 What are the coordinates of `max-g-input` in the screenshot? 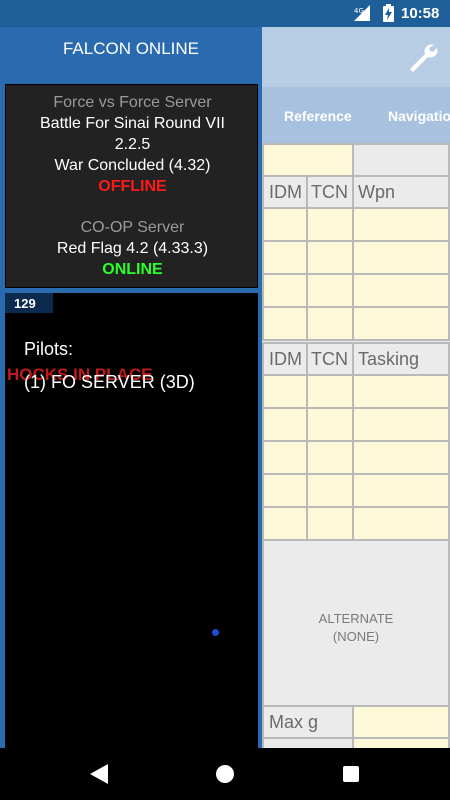 It's located at (401, 722).